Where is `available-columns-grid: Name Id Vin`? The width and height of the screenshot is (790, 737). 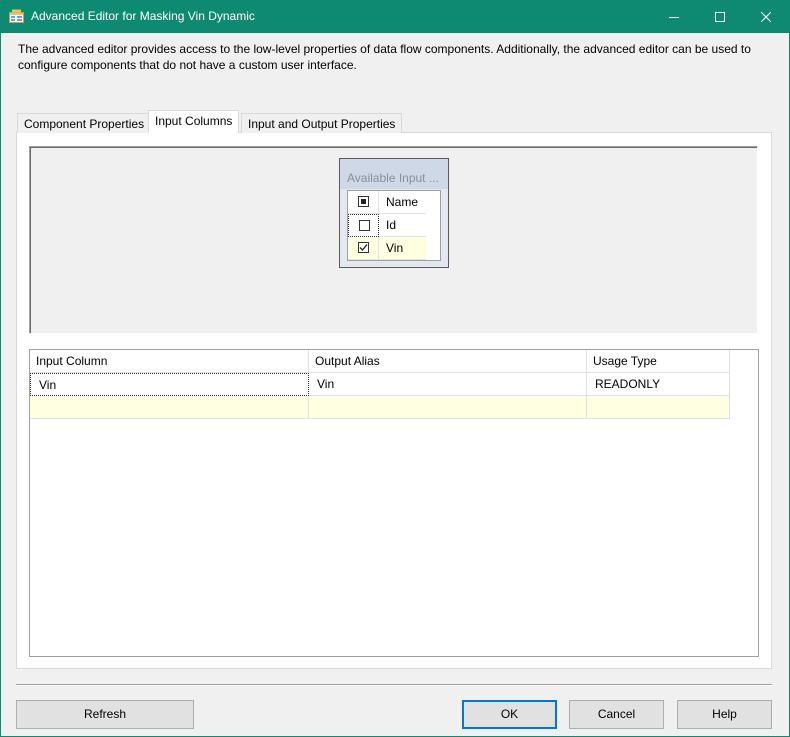 available-columns-grid: Name Id Vin is located at coordinates (394, 225).